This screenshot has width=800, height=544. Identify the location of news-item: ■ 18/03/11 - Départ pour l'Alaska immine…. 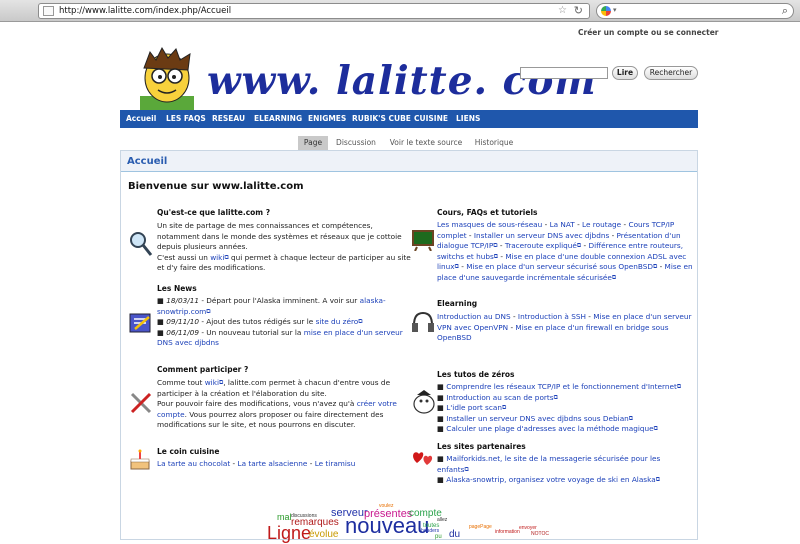
(271, 306).